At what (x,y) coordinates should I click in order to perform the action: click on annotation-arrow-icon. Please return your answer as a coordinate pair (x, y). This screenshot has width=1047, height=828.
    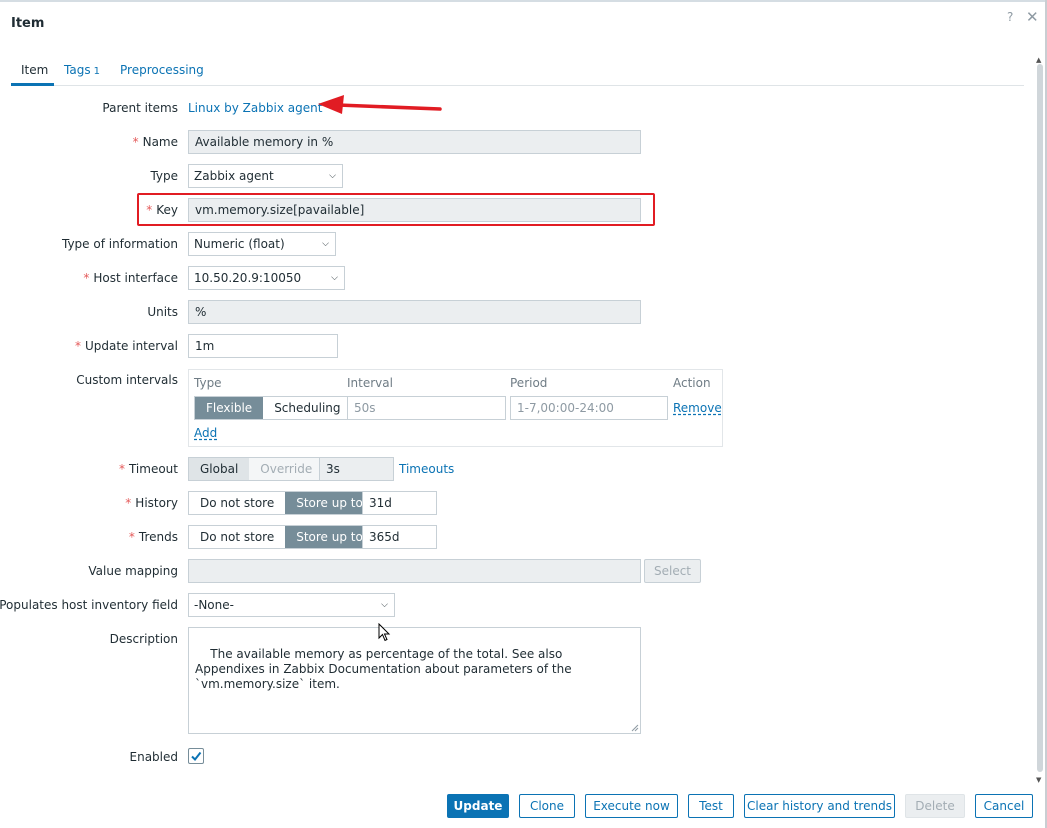
    Looking at the image, I should click on (380, 104).